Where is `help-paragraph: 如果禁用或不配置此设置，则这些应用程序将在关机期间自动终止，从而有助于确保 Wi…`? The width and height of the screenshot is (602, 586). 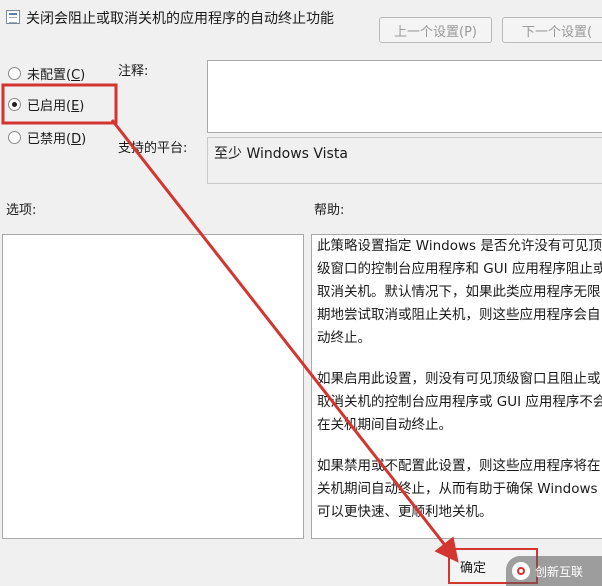
help-paragraph: 如果禁用或不配置此设置，则这些应用程序将在关机期间自动终止，从而有助于确保 Wi… is located at coordinates (459, 489).